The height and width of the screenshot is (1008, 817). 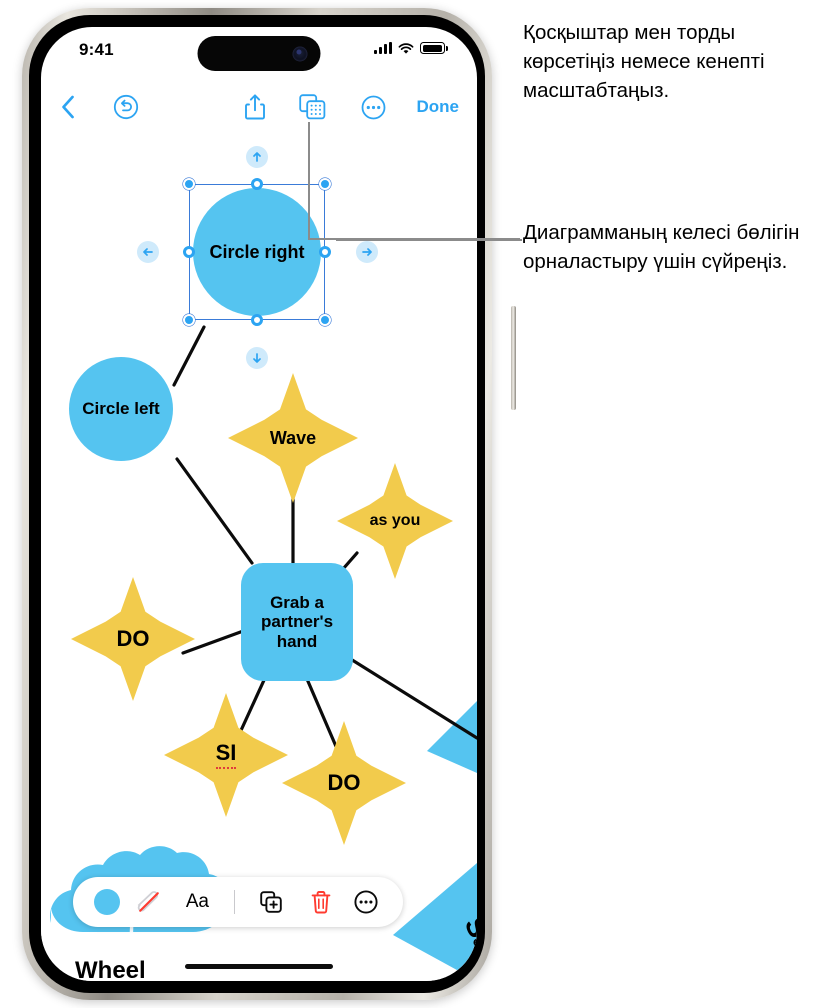 I want to click on status-indicators, so click(x=411, y=48).